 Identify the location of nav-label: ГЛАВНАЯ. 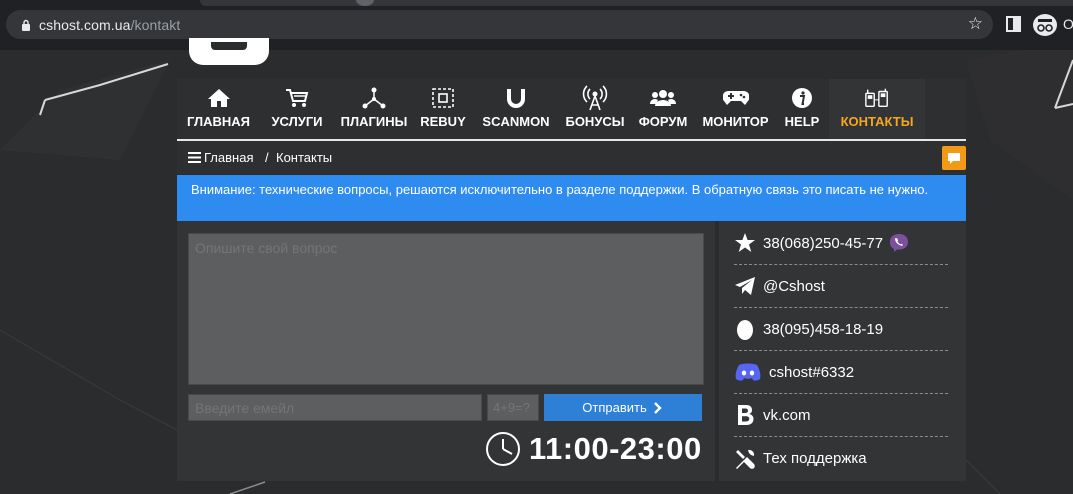
(218, 121).